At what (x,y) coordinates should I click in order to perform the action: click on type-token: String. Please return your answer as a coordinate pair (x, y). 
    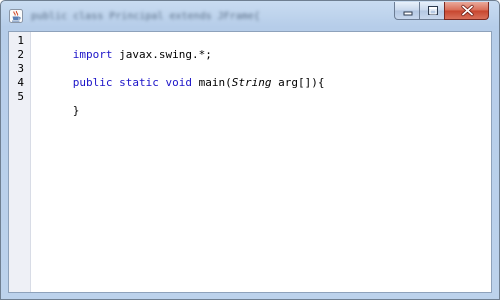
    Looking at the image, I should click on (251, 82).